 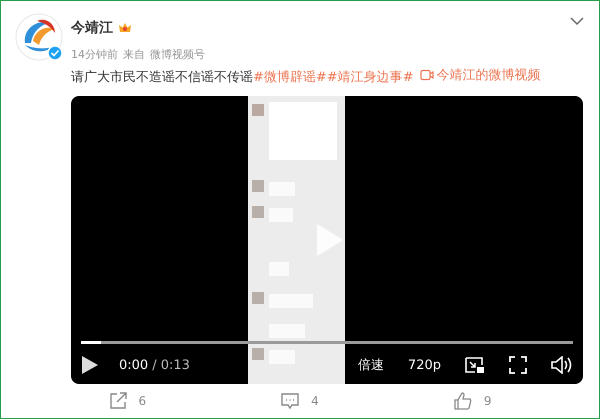 What do you see at coordinates (117, 401) in the screenshot?
I see `share-icon` at bounding box center [117, 401].